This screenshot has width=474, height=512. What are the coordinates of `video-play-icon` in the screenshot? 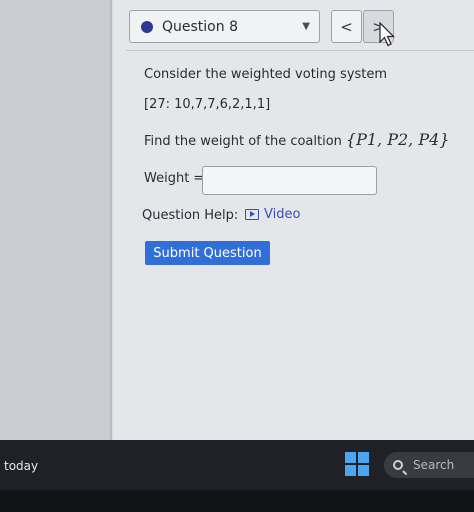 It's located at (252, 214).